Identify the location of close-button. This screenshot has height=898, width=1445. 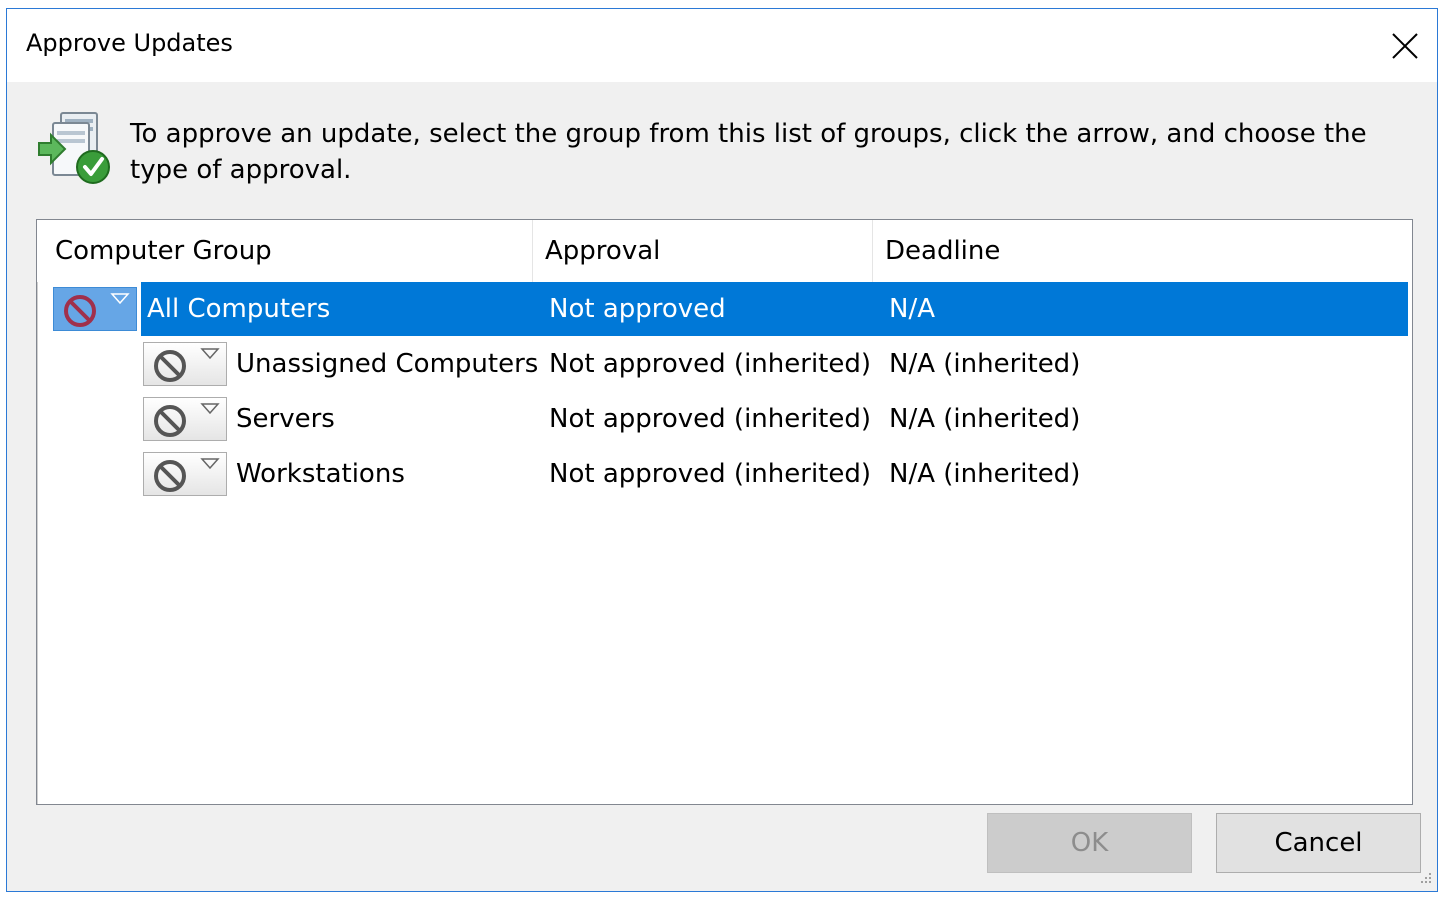
(1405, 45).